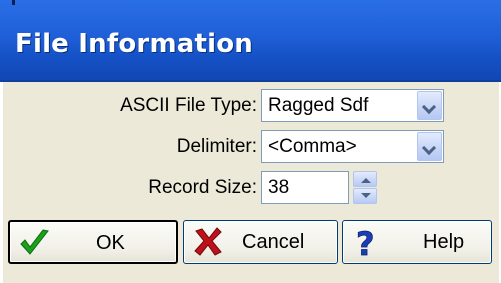 This screenshot has height=283, width=501. Describe the element at coordinates (312, 146) in the screenshot. I see `delimiter-value: <Comma>` at that location.